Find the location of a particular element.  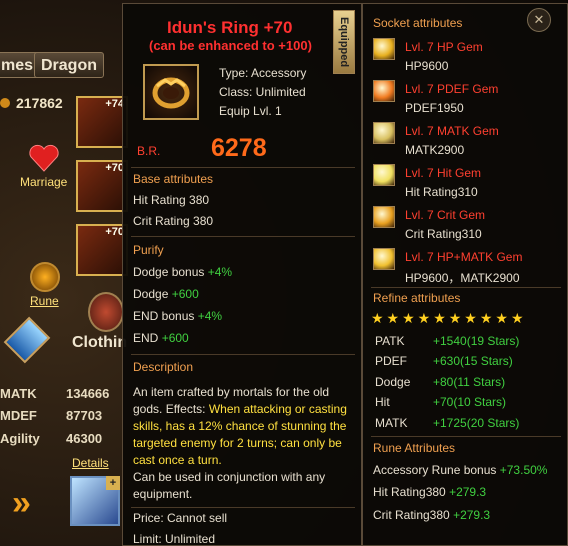

pdef-gem-icon is located at coordinates (384, 91).